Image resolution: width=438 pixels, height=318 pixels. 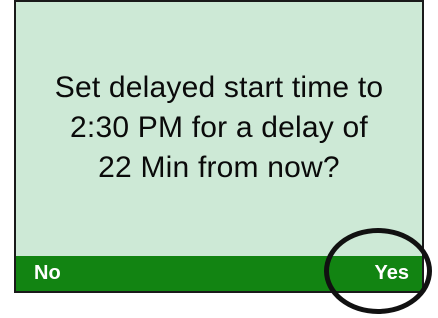 I want to click on yes-softkey-button: Yes, so click(x=392, y=273).